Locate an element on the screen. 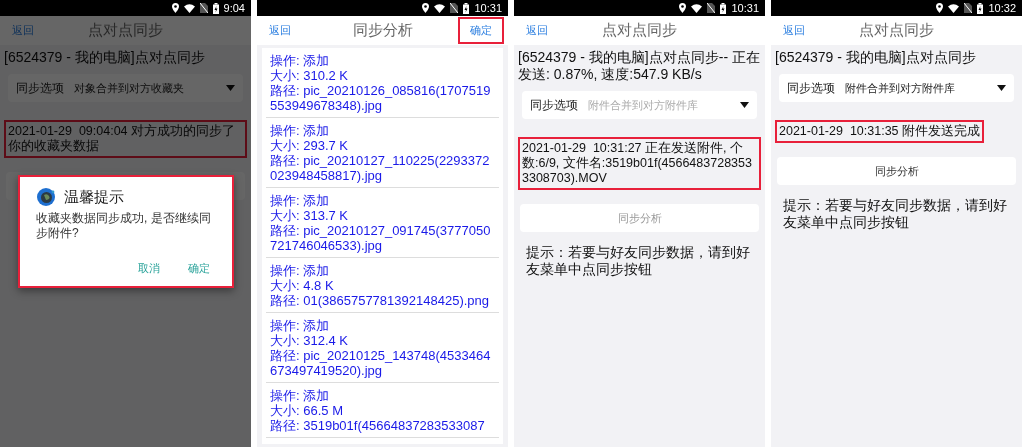 Image resolution: width=1024 pixels, height=447 pixels. path-text: 路径: pic_20210125_143748(4533464673497419520).jpg is located at coordinates (381, 363).